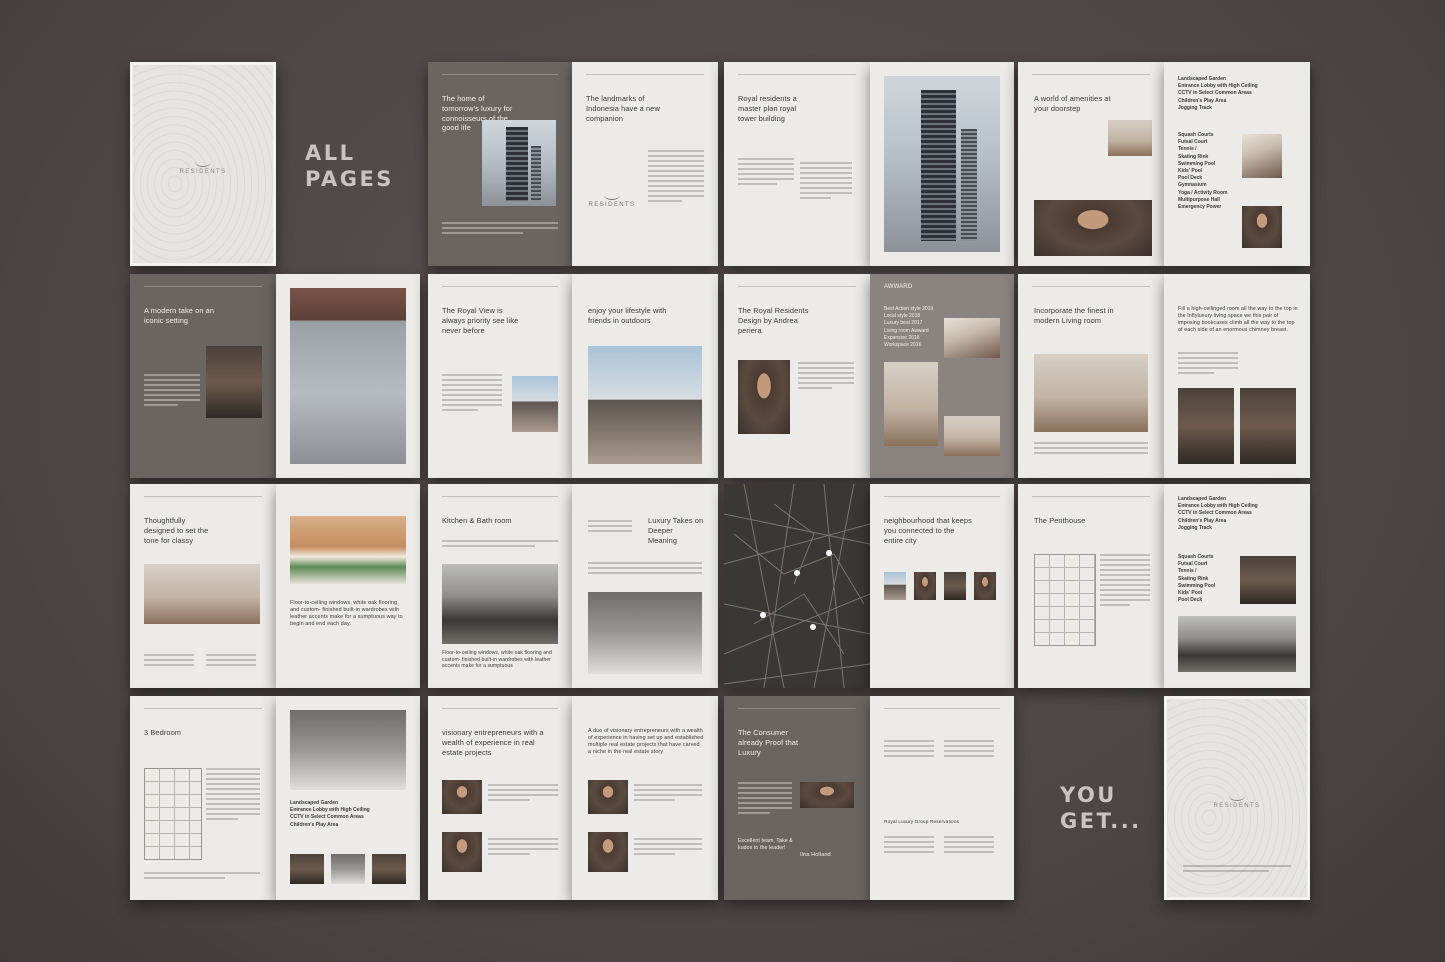  What do you see at coordinates (477, 520) in the screenshot?
I see `page-title: Kitchen & Bath room` at bounding box center [477, 520].